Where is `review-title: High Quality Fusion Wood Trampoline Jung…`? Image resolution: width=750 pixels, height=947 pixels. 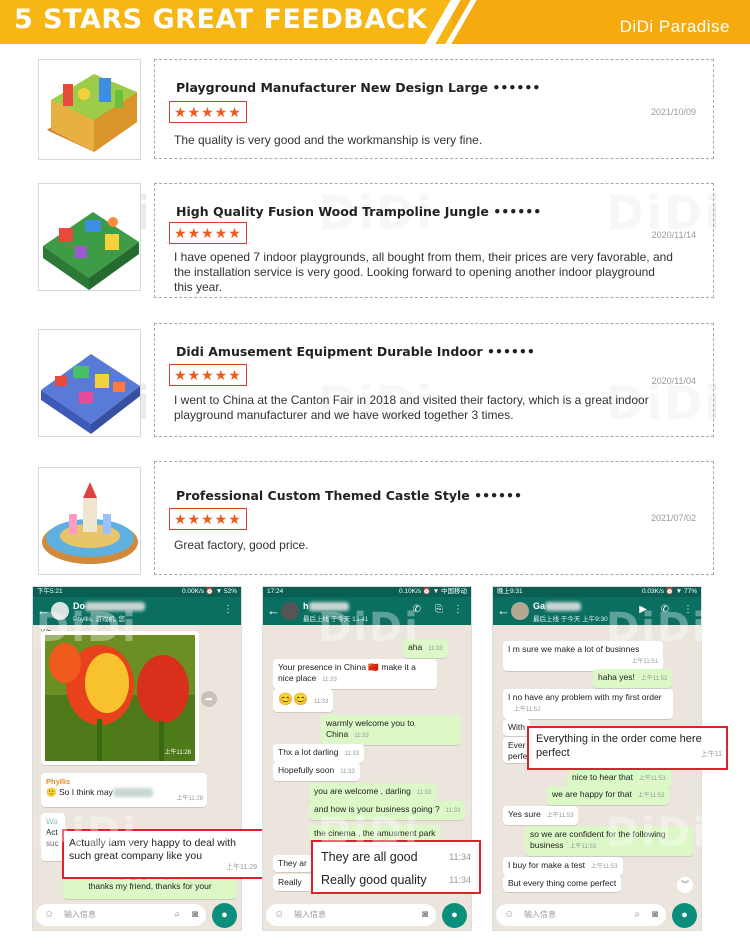
review-title: High Quality Fusion Wood Trampoline Jung… is located at coordinates (359, 211).